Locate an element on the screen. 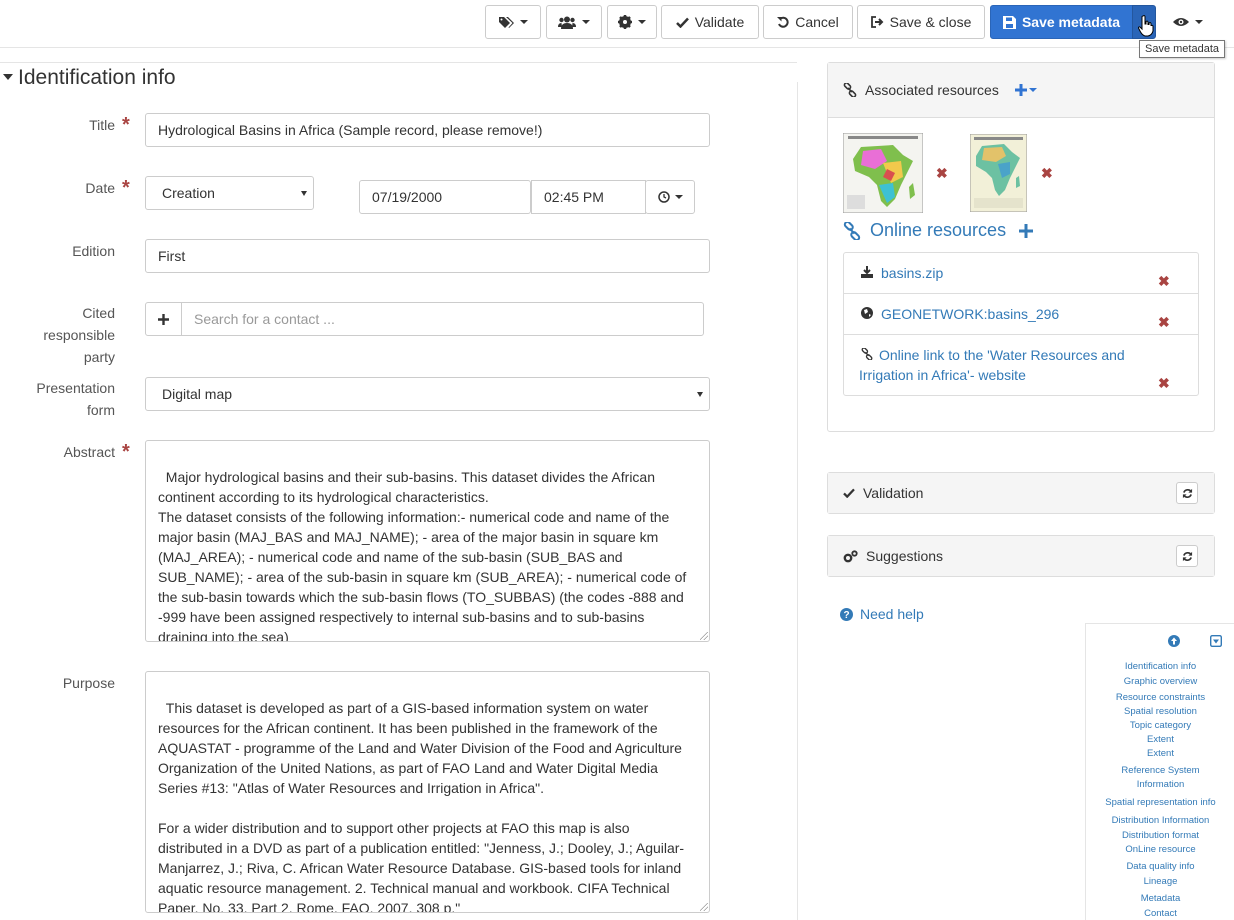  save-close-button: Save & close is located at coordinates (921, 22).